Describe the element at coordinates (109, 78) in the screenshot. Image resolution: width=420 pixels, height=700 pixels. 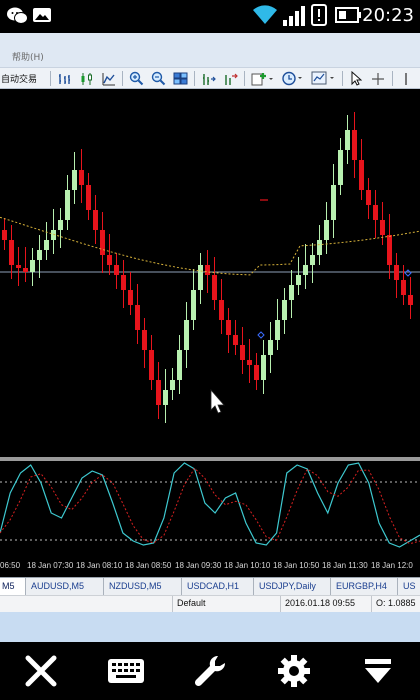
I see `line-chart-icon` at that location.